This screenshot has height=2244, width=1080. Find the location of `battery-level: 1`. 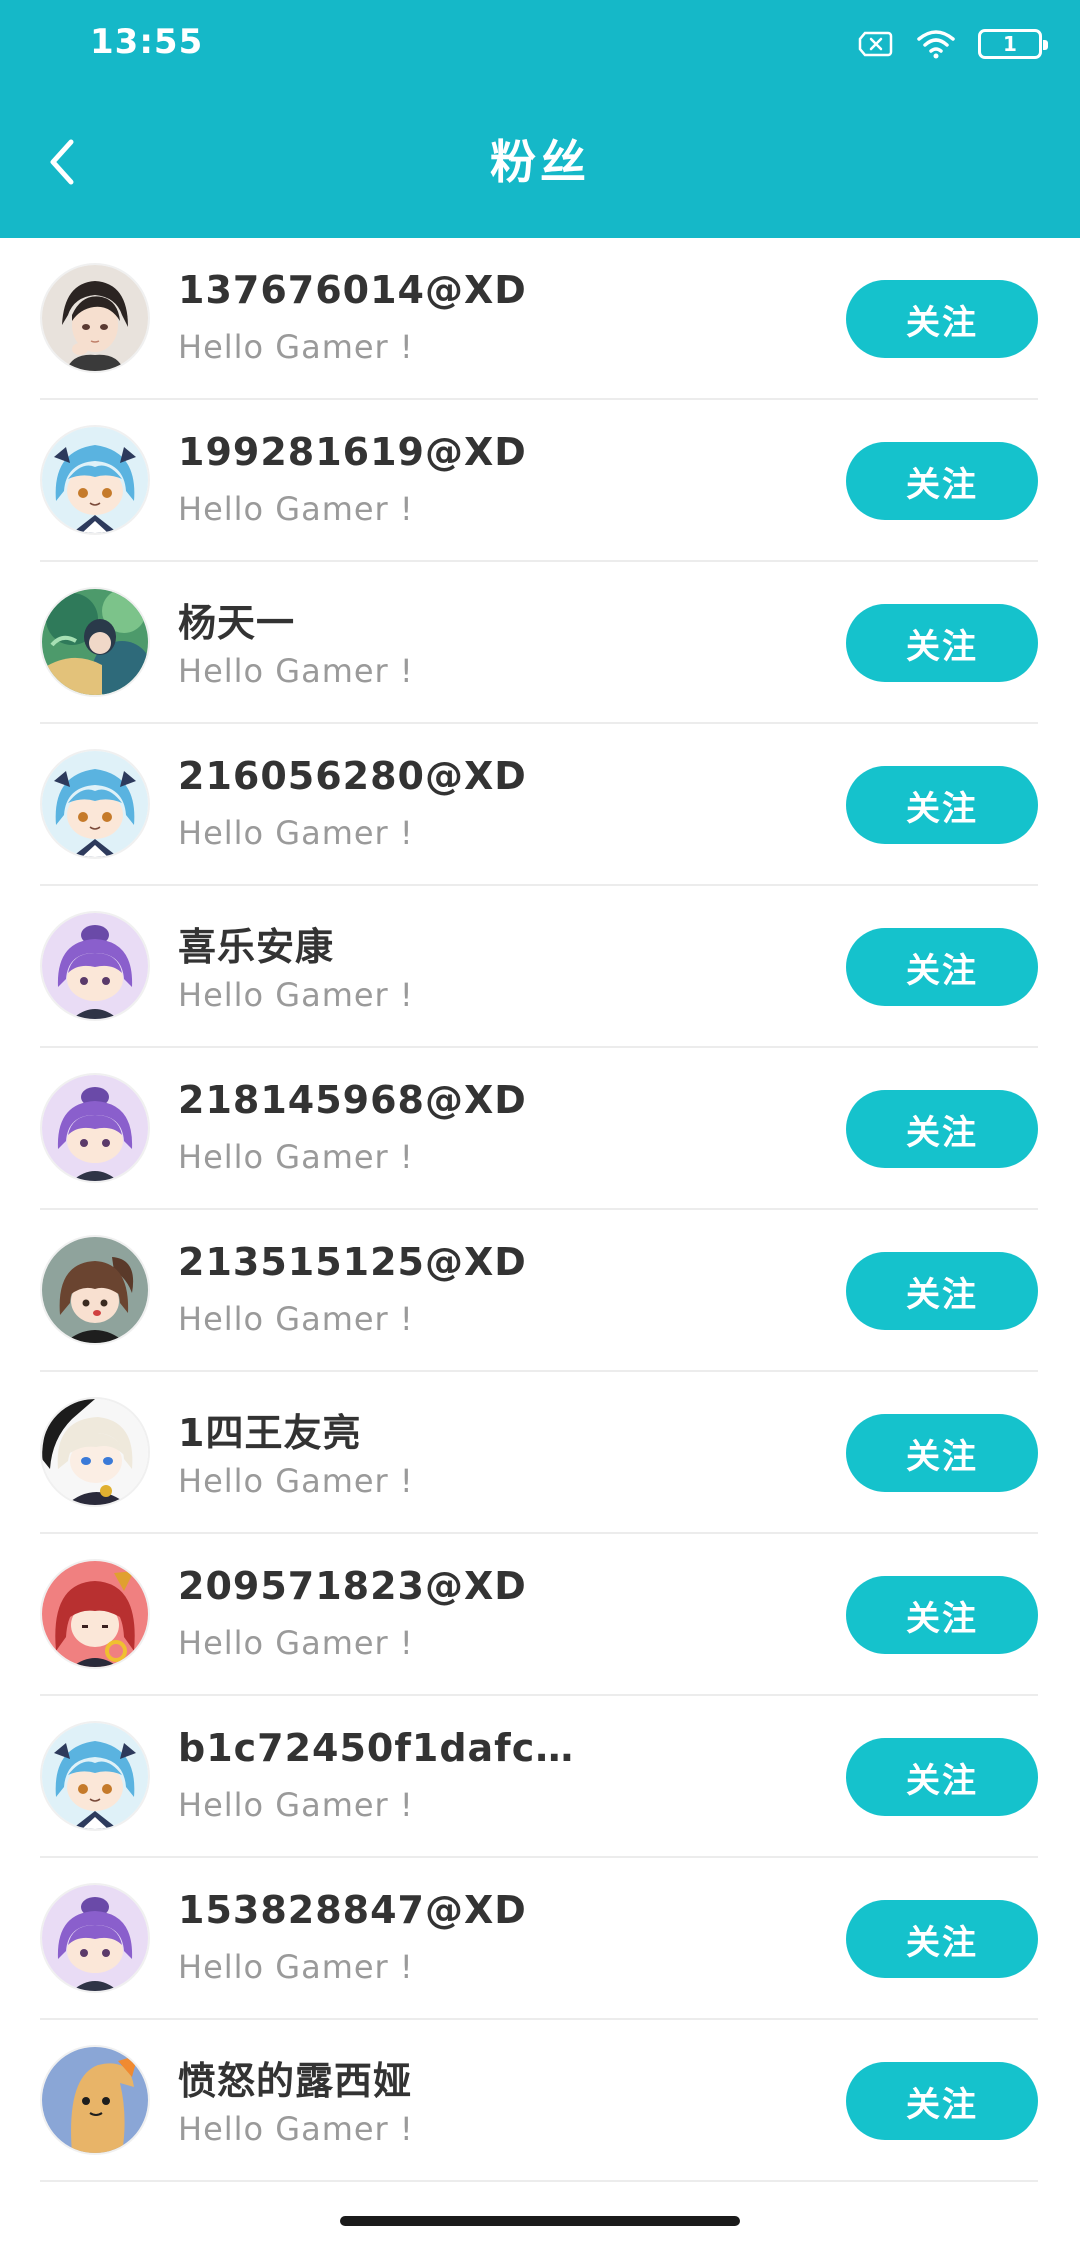

battery-level: 1 is located at coordinates (1010, 44).